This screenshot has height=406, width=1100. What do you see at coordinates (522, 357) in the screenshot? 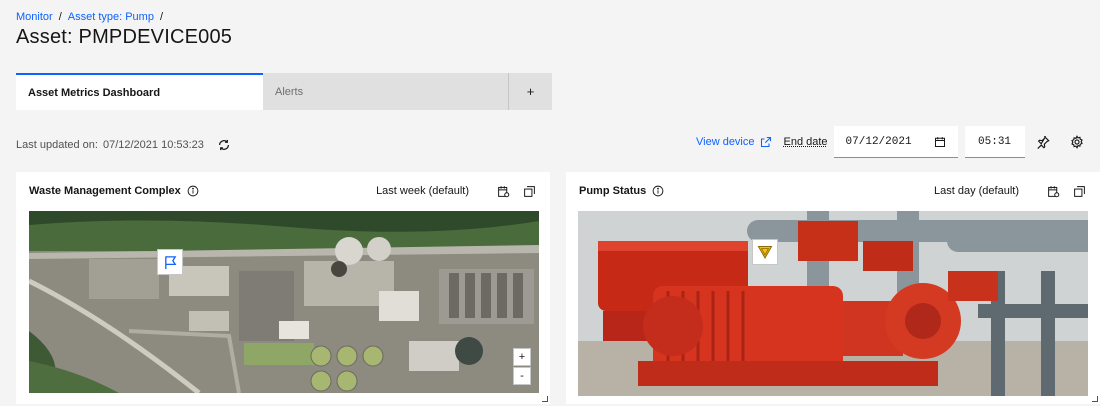
I see `zoom-in-button: +` at bounding box center [522, 357].